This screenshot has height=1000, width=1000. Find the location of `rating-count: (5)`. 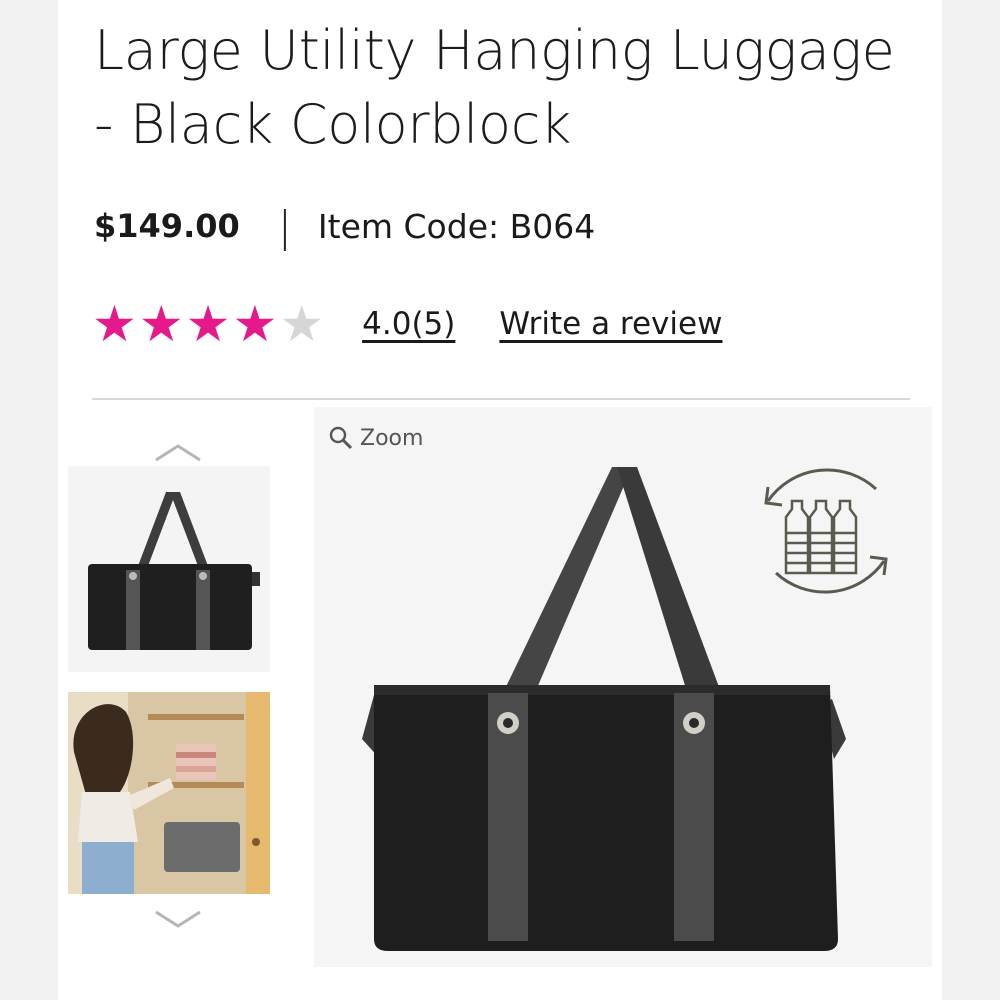

rating-count: (5) is located at coordinates (433, 324).